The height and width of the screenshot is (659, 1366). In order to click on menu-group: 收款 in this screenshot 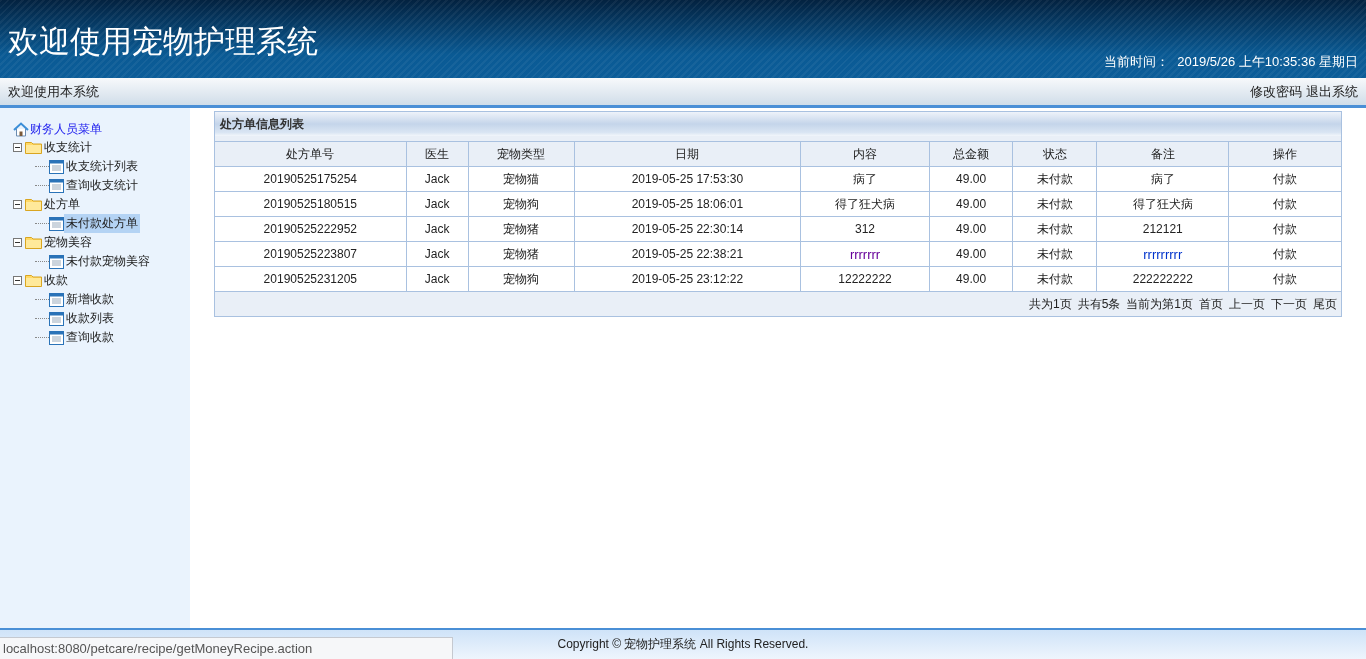, I will do `click(56, 280)`.